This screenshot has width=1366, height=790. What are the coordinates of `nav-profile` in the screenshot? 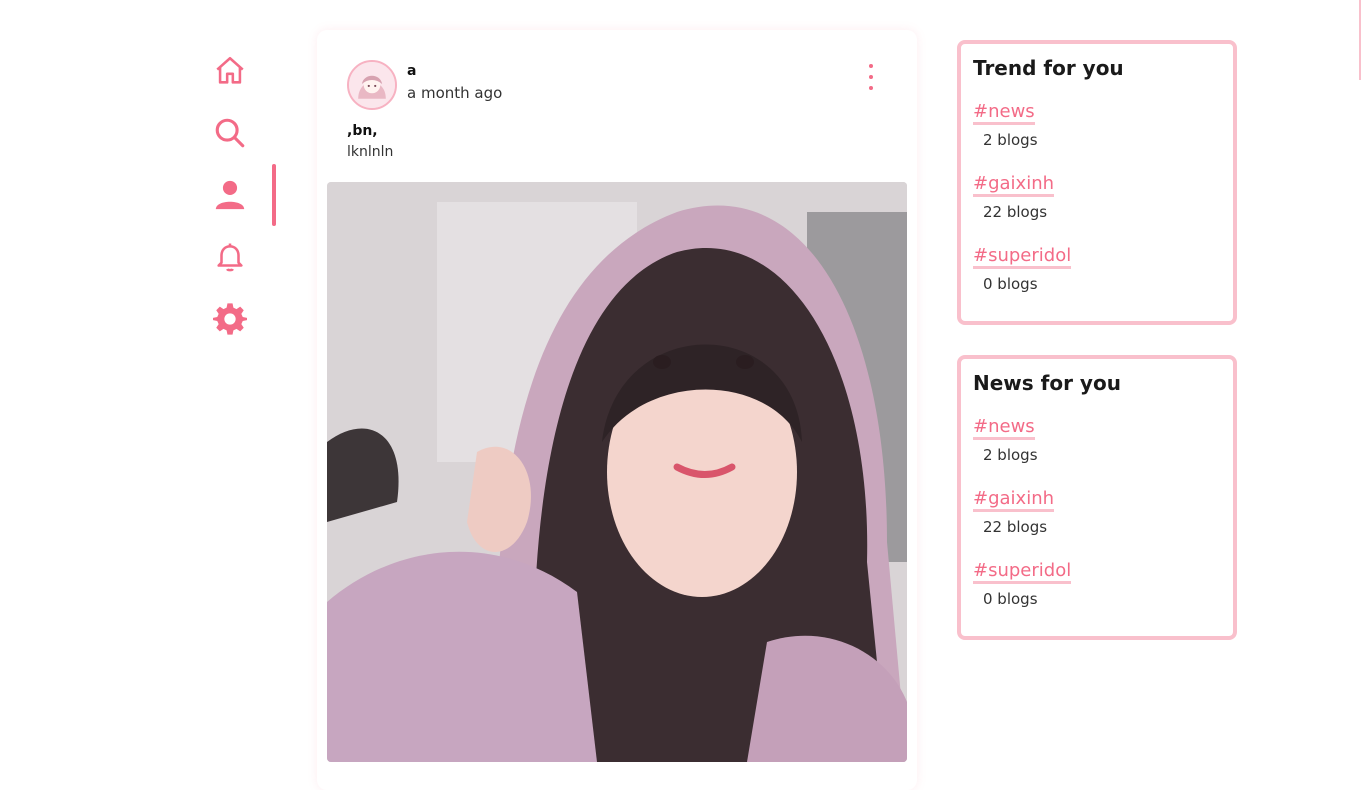 It's located at (238, 195).